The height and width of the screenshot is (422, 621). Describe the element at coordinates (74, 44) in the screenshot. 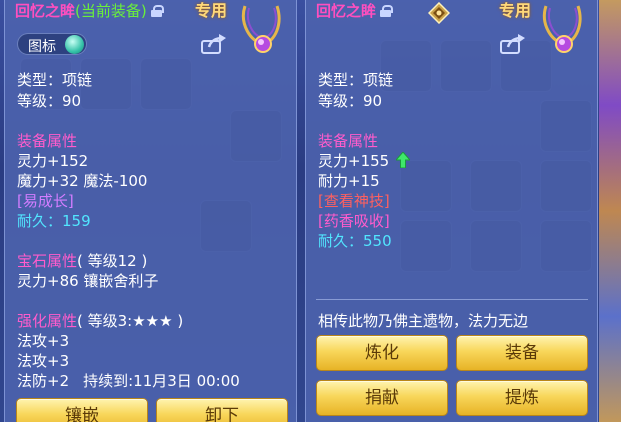

I see `icon-toggle-orb` at that location.